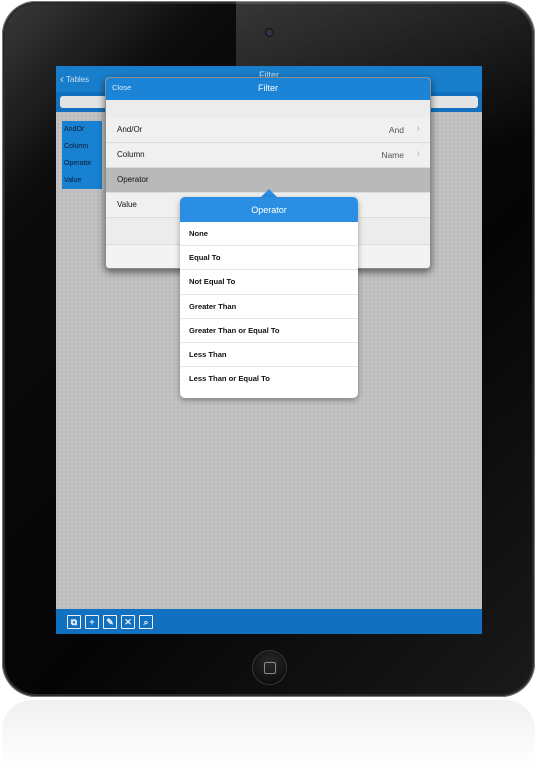  I want to click on operator-option-less-than: Less Than, so click(269, 355).